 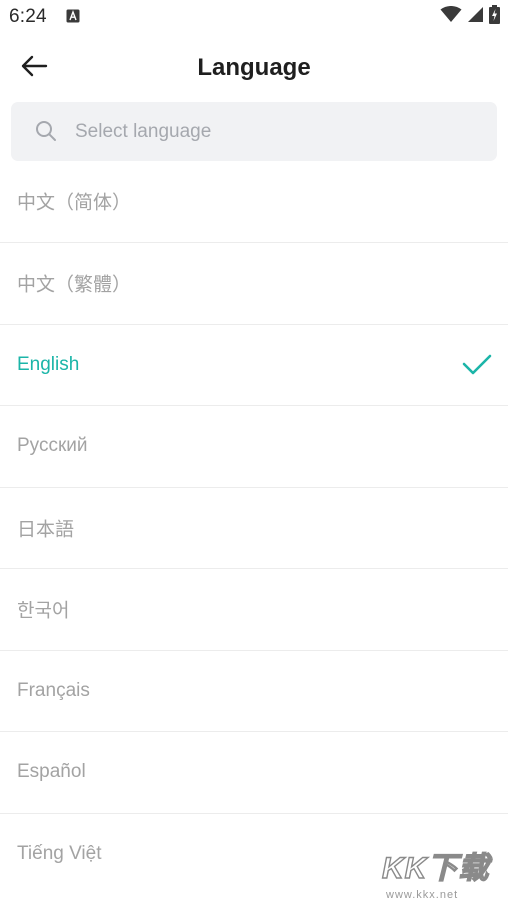 I want to click on language-item-vietnamese: Tiếng Việt, so click(x=254, y=855).